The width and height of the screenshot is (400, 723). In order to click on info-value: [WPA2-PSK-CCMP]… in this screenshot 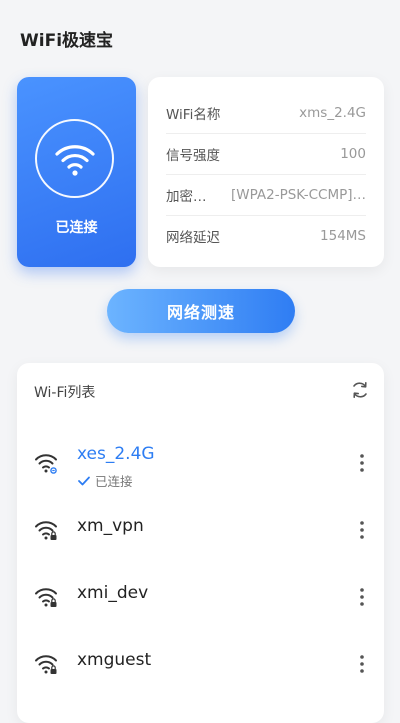, I will do `click(298, 194)`.